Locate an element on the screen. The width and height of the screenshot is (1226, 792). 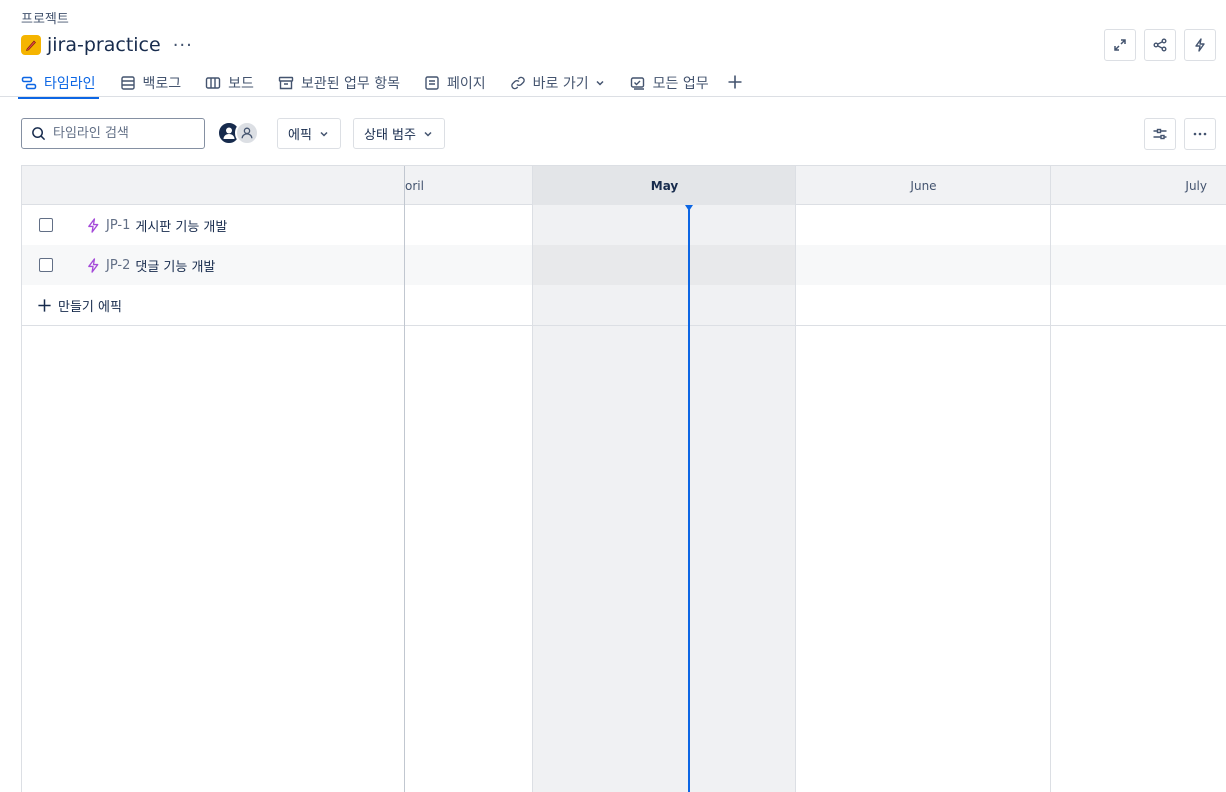
search-input is located at coordinates (123, 133).